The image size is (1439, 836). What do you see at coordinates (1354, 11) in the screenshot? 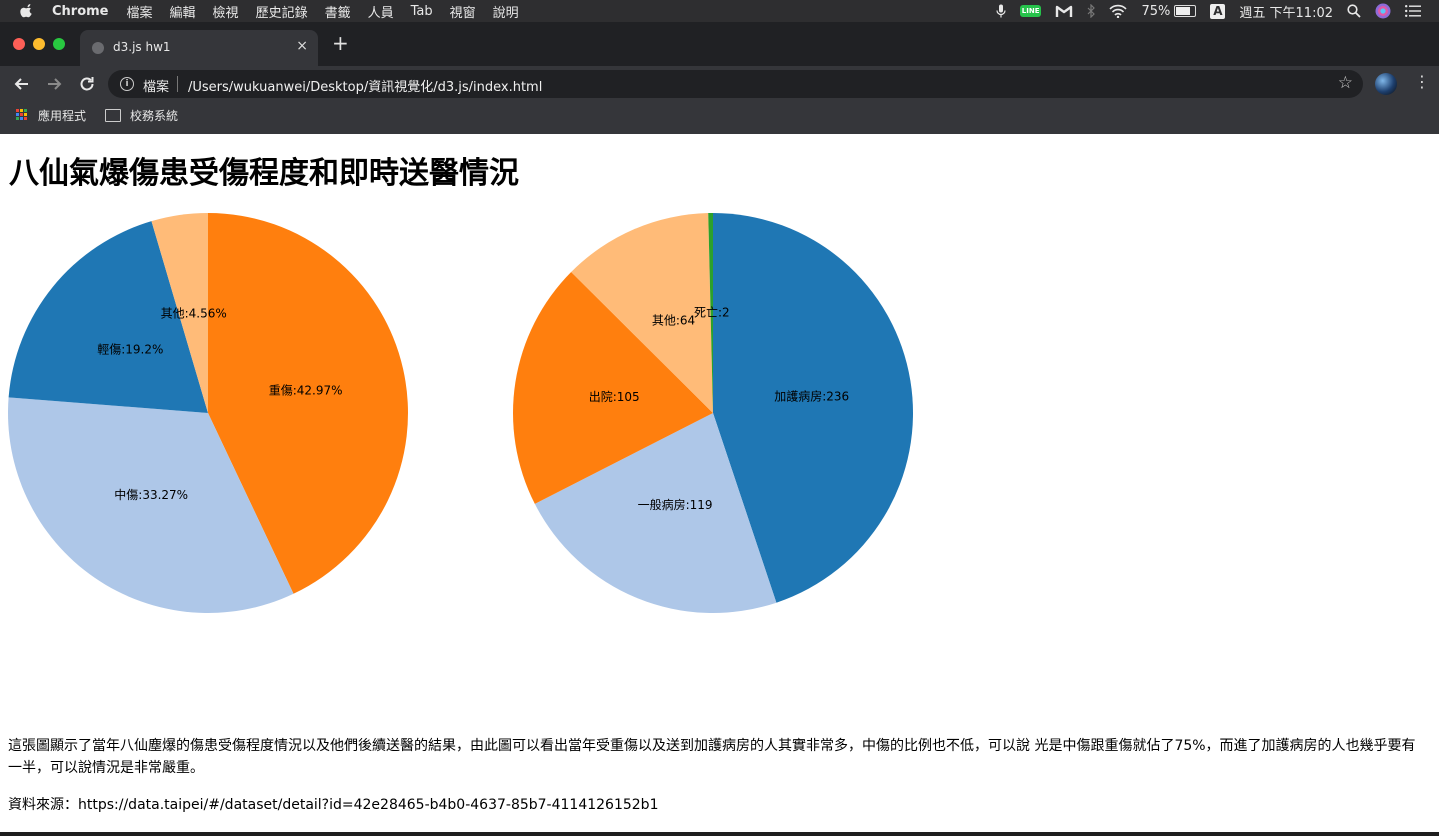
I see `spotlight-search-icon` at bounding box center [1354, 11].